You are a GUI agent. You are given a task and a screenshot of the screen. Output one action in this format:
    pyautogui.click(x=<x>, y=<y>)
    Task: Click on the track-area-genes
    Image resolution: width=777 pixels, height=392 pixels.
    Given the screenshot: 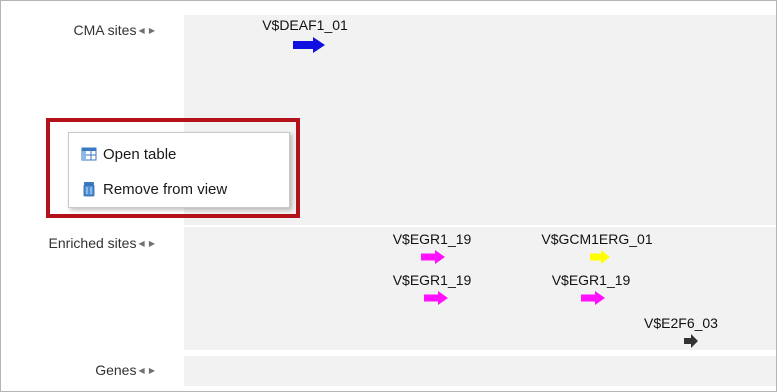 What is the action you would take?
    pyautogui.click(x=480, y=371)
    